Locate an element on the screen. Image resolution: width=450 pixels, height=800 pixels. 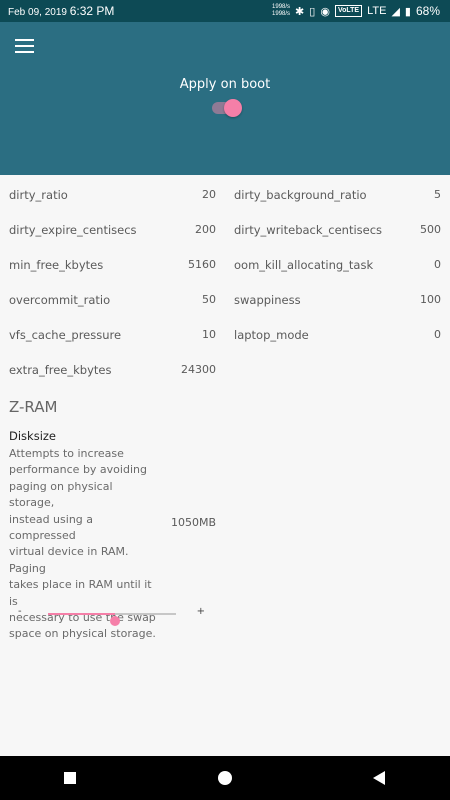
recents-icon is located at coordinates (70, 778).